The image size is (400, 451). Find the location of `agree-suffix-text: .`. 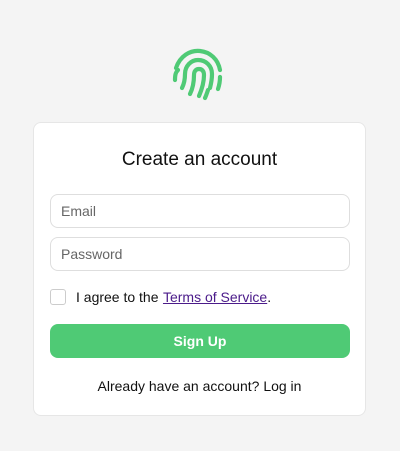

agree-suffix-text: . is located at coordinates (269, 297).